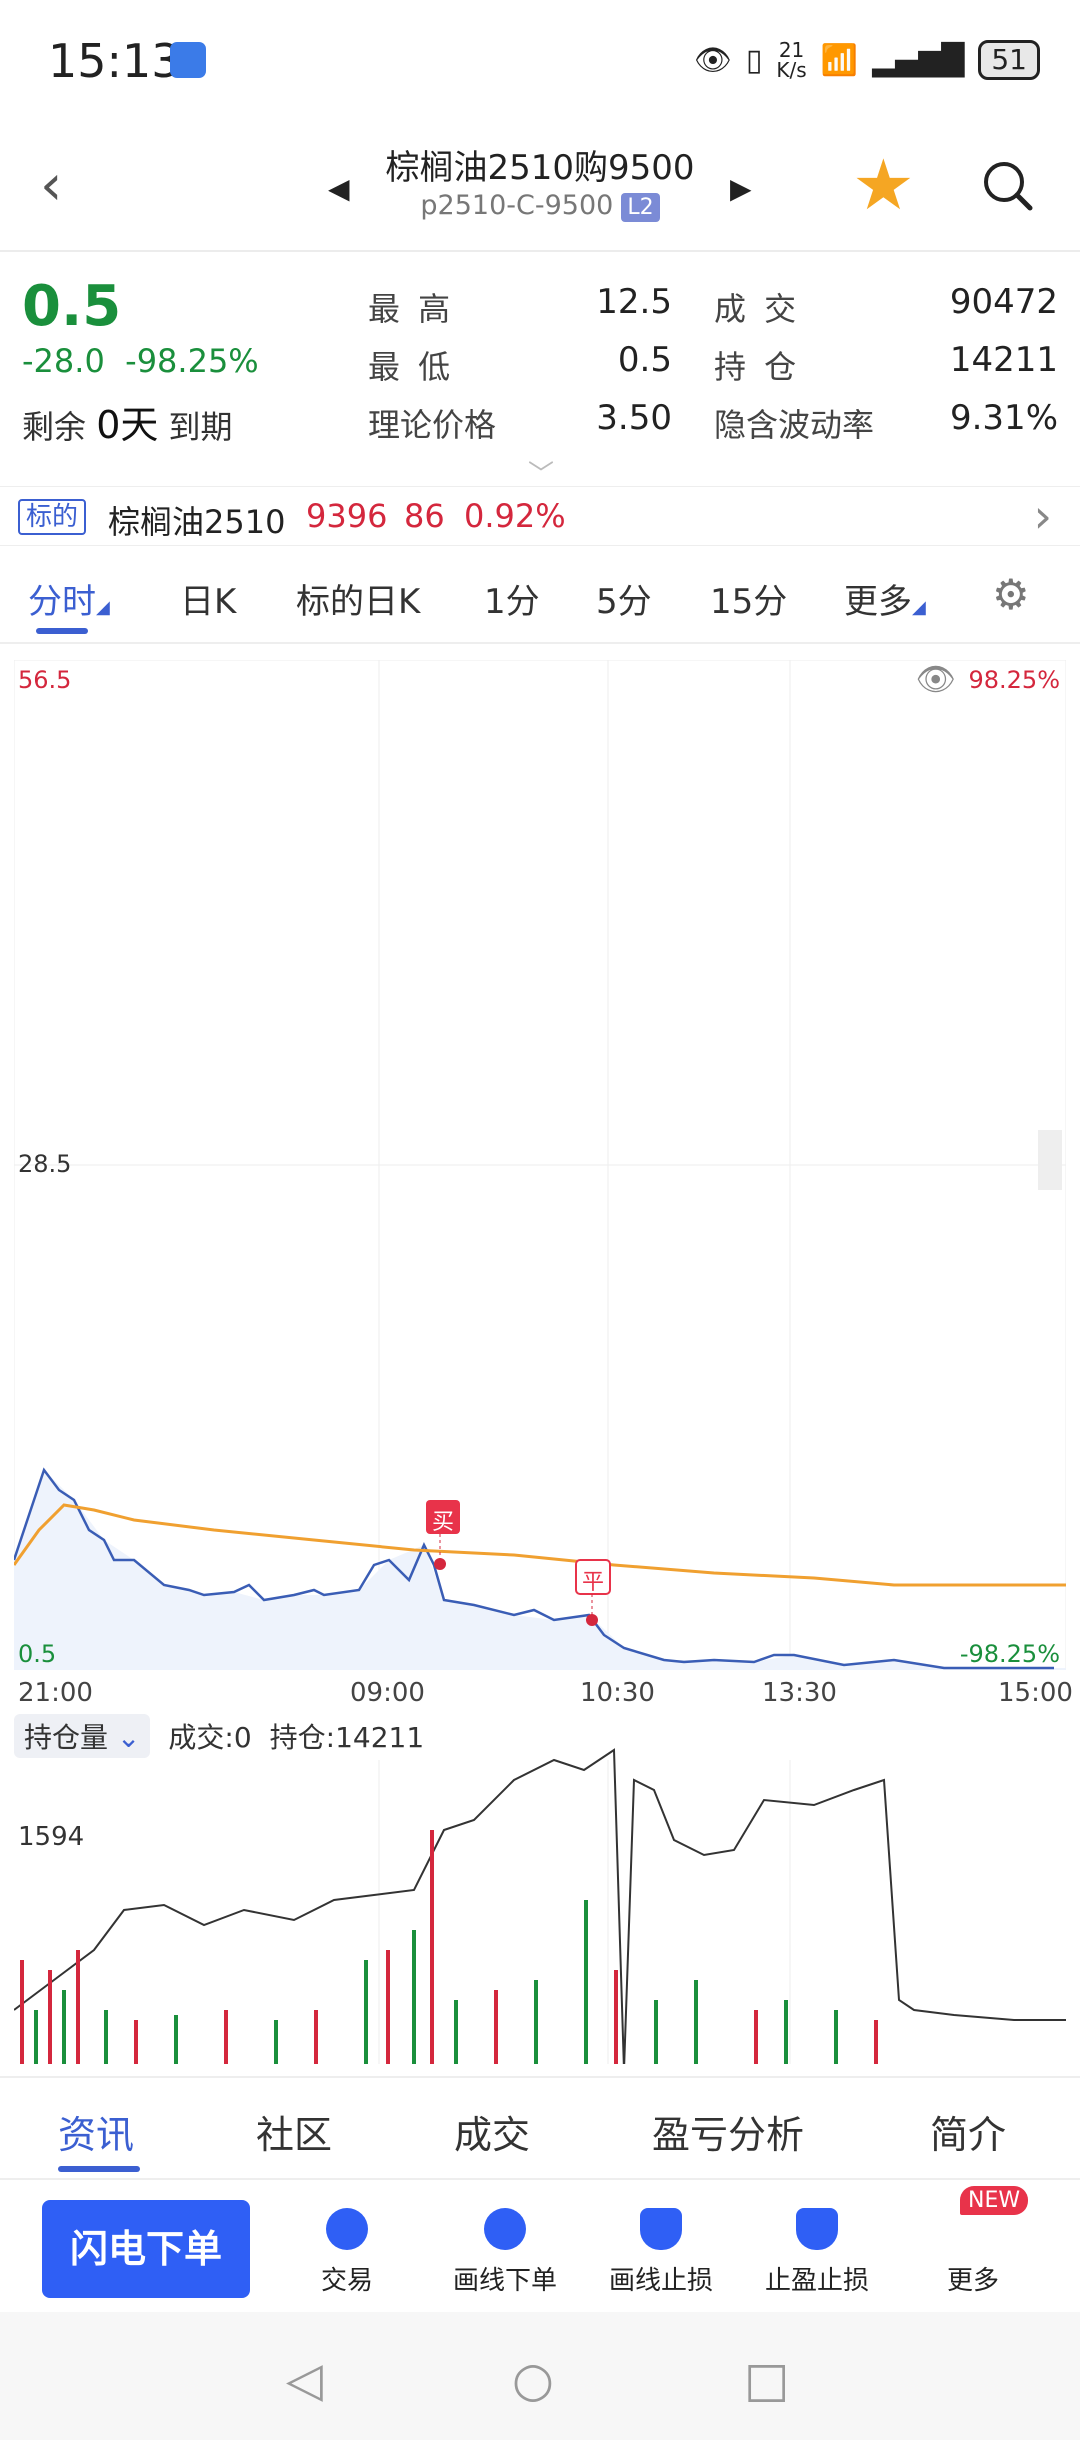 This screenshot has width=1080, height=2440. Describe the element at coordinates (114, 61) in the screenshot. I see `status-time: 15:13` at that location.